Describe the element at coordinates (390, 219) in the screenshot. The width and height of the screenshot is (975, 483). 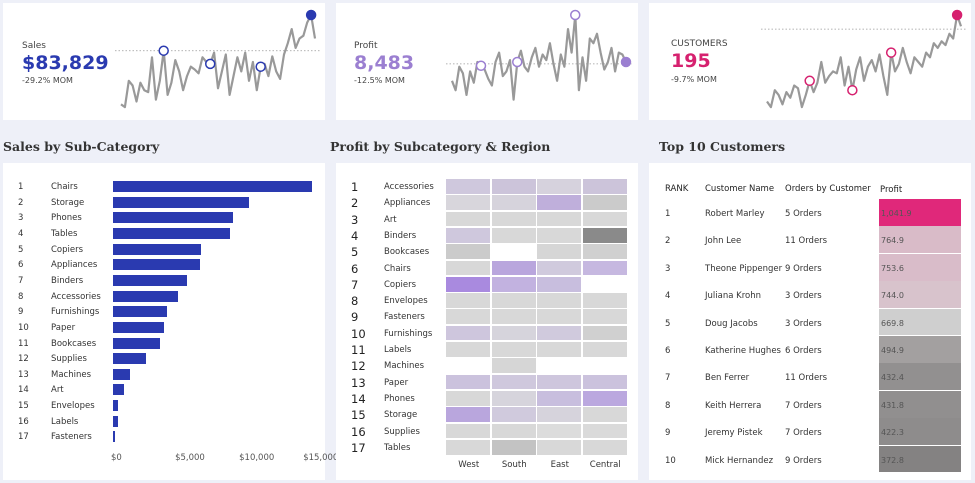
I see `heatmap-row-label: Art` at that location.